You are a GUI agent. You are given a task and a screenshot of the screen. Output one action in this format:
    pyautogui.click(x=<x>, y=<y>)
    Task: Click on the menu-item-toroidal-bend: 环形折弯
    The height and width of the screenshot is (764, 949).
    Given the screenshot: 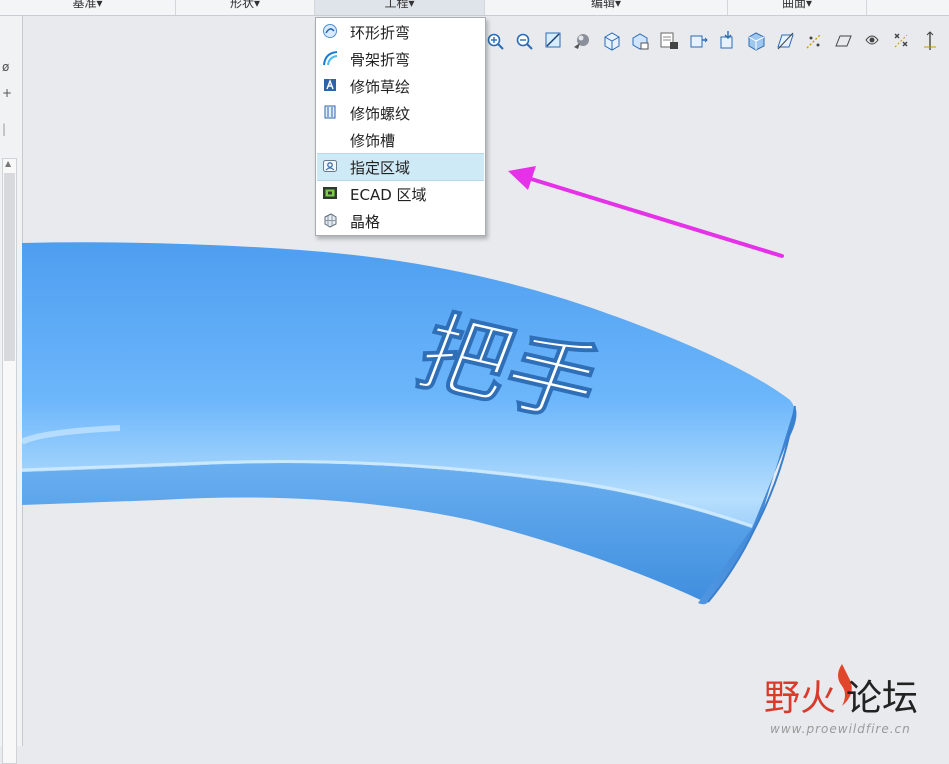 What is the action you would take?
    pyautogui.click(x=400, y=32)
    